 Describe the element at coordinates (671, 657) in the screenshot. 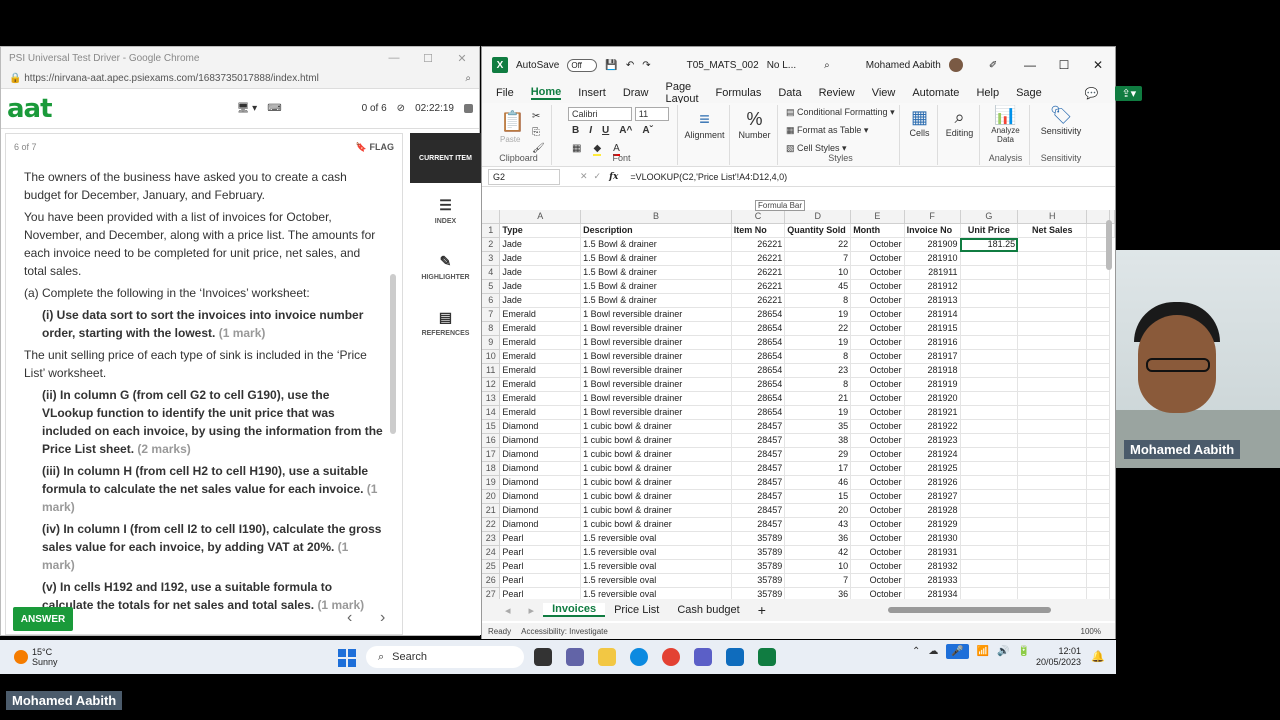

I see `chrome-icon` at that location.